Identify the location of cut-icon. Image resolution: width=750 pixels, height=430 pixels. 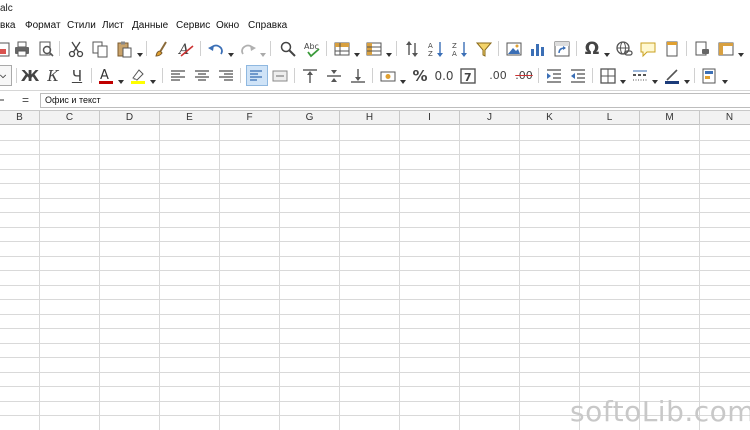
(76, 48).